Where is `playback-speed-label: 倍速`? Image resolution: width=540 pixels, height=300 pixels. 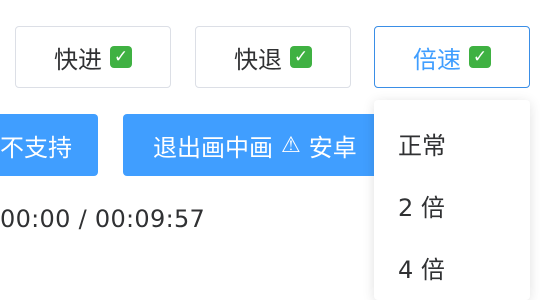
playback-speed-label: 倍速 is located at coordinates (437, 59).